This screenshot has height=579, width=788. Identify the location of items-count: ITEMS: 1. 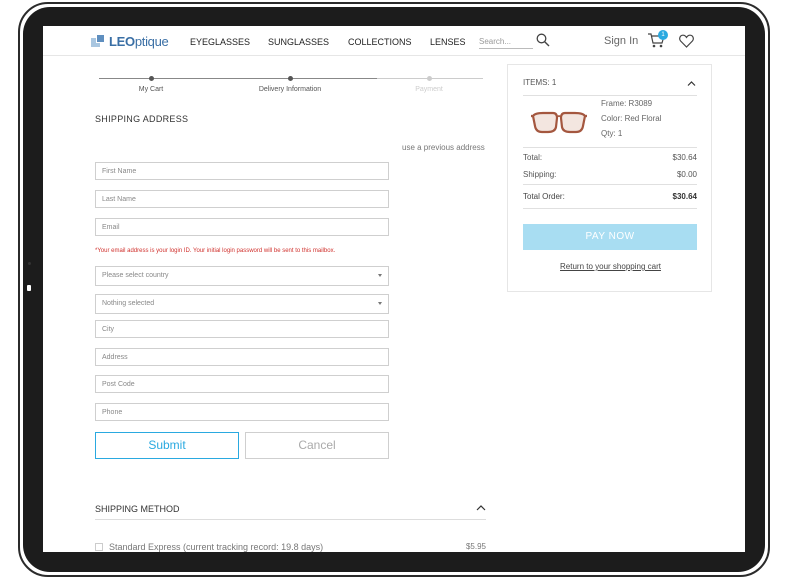
(540, 82).